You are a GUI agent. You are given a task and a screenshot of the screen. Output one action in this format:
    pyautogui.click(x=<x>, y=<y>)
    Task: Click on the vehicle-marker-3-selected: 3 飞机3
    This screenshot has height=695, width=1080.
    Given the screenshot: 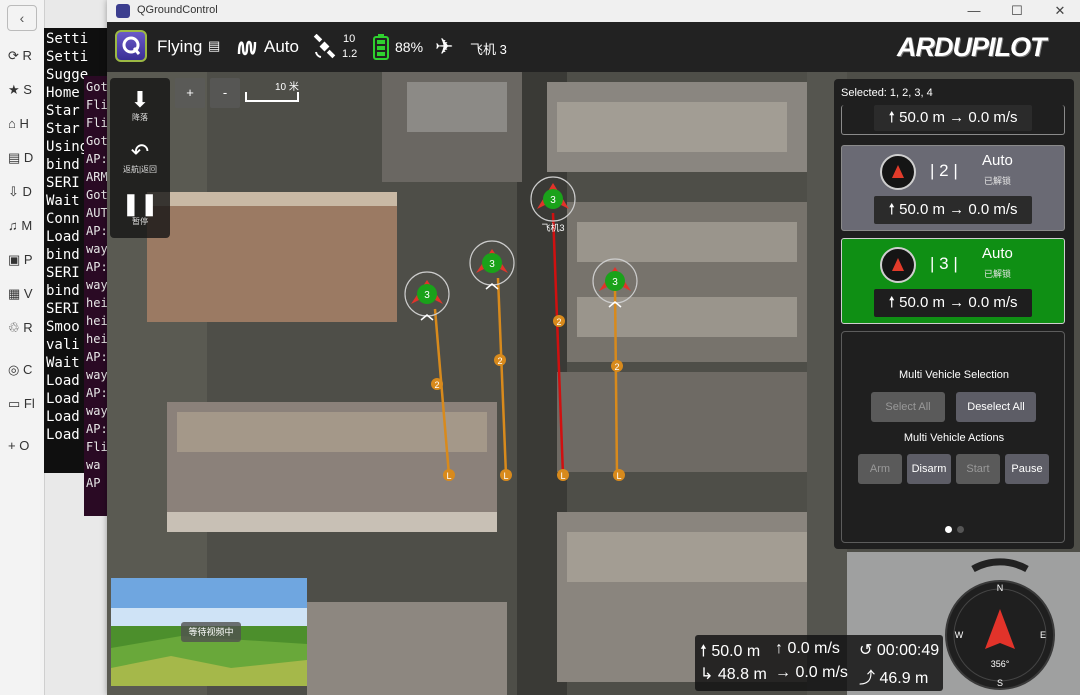 What is the action you would take?
    pyautogui.click(x=553, y=204)
    